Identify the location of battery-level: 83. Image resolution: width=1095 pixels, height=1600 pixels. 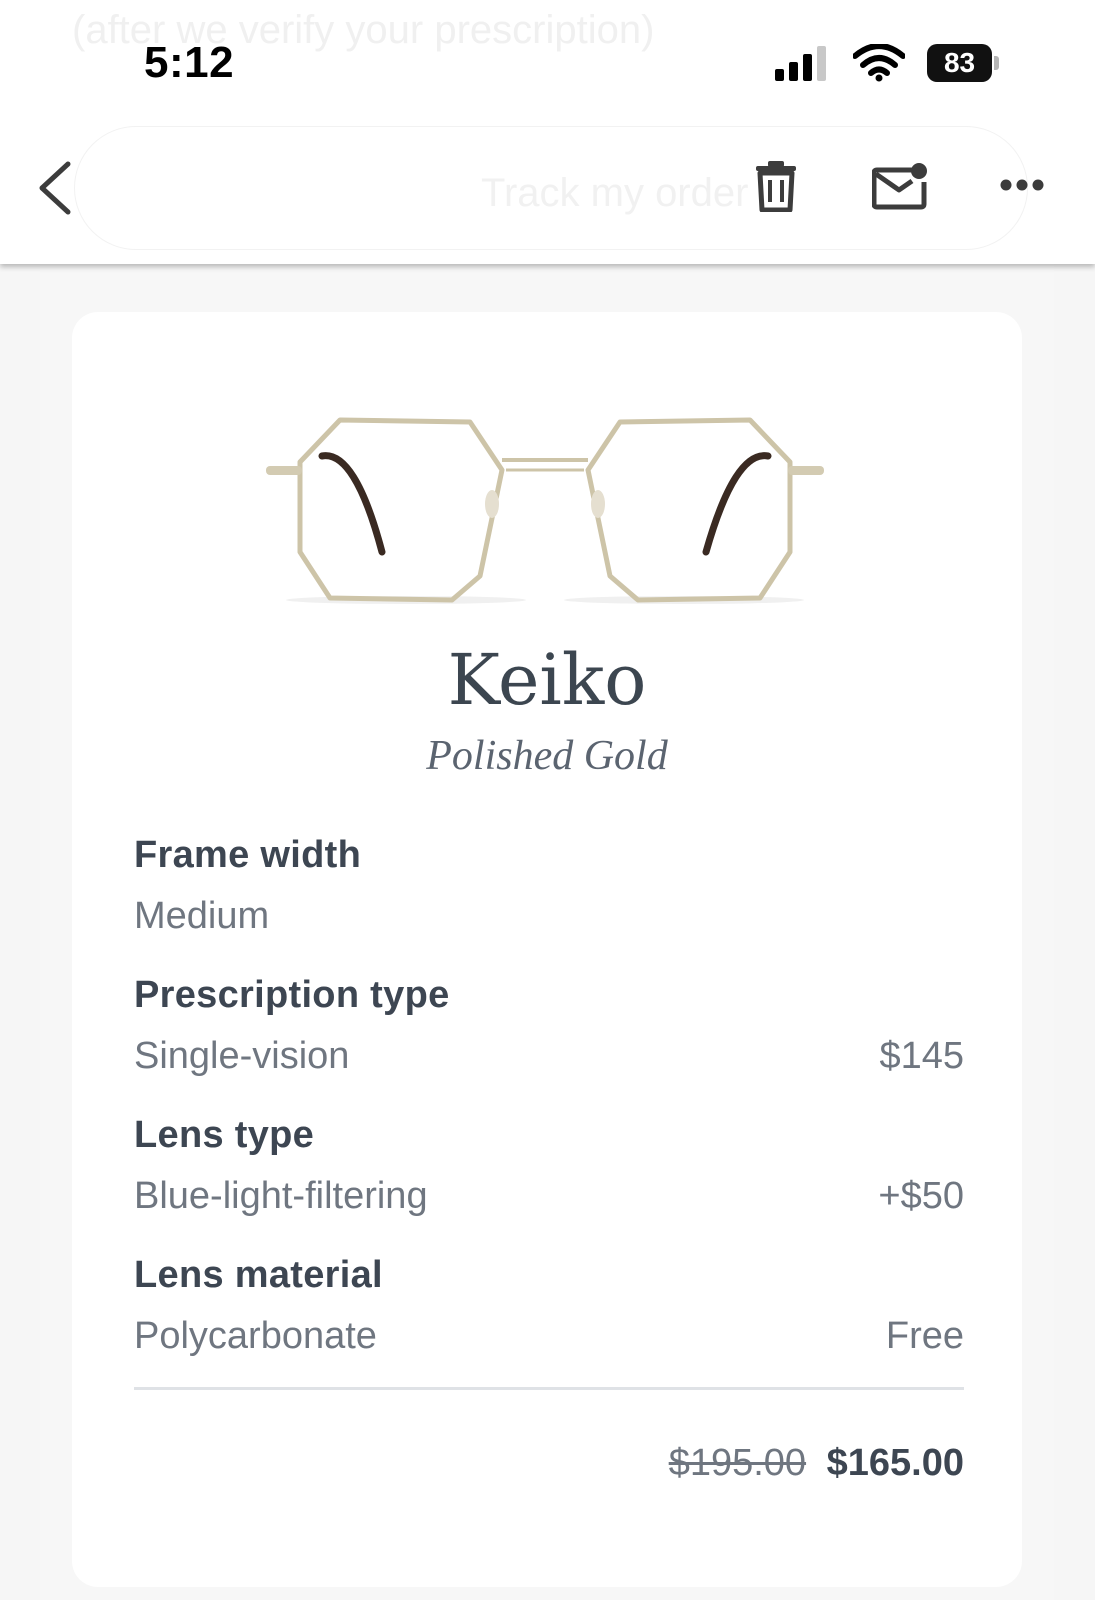
(960, 63).